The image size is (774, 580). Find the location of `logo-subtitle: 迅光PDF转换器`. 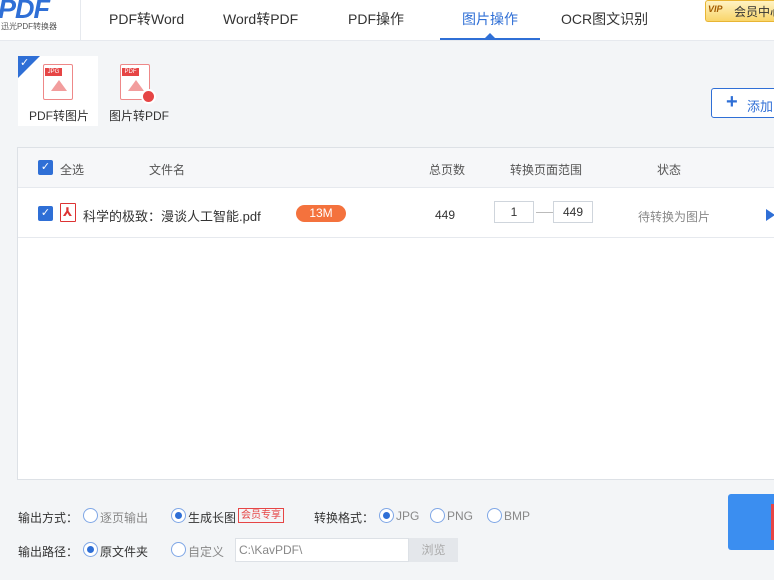

logo-subtitle: 迅光PDF转换器 is located at coordinates (29, 26).